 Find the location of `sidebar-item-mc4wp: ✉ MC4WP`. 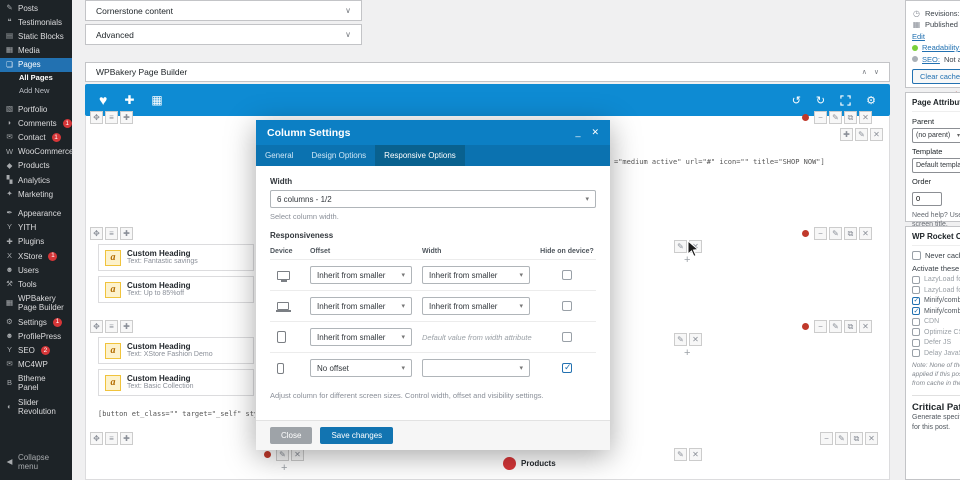

sidebar-item-mc4wp: ✉ MC4WP is located at coordinates (36, 365).